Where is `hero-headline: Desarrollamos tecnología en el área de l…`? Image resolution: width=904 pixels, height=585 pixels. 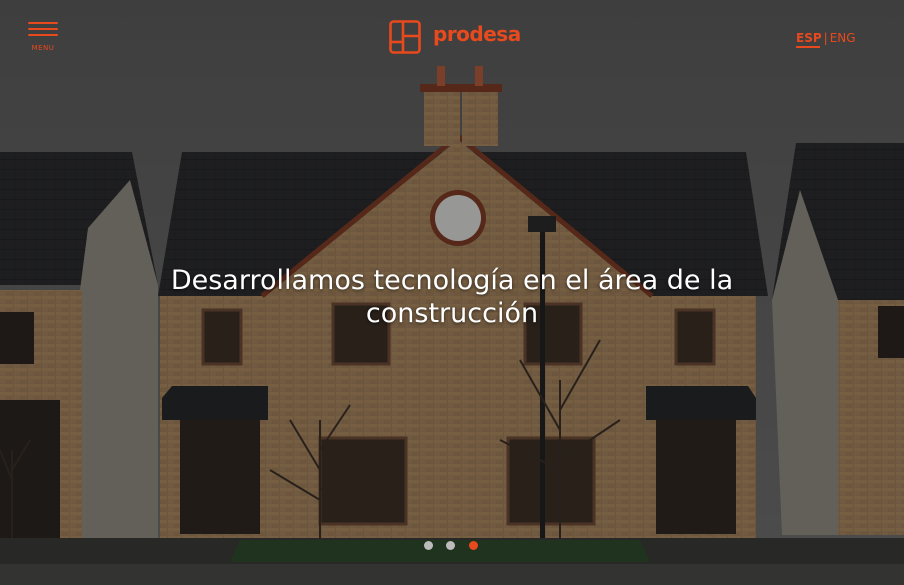
hero-headline: Desarrollamos tecnología en el área de l… is located at coordinates (452, 297).